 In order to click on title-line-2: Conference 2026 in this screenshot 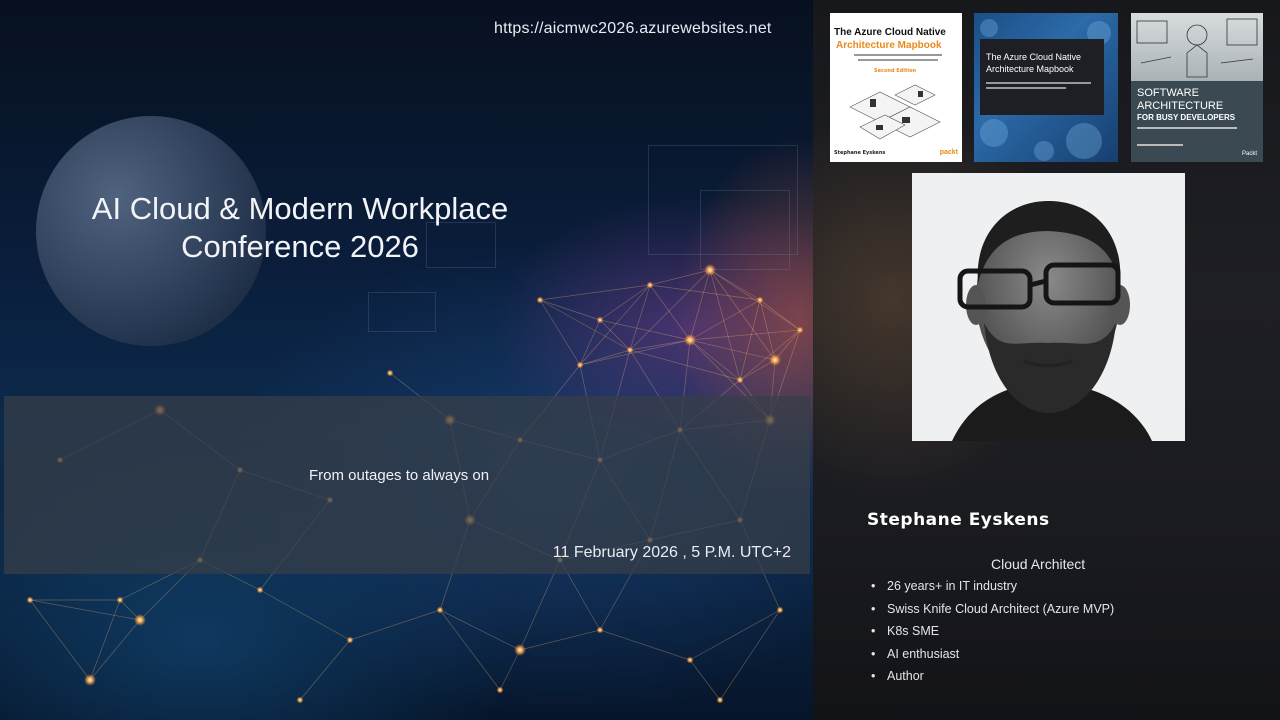, I will do `click(300, 246)`.